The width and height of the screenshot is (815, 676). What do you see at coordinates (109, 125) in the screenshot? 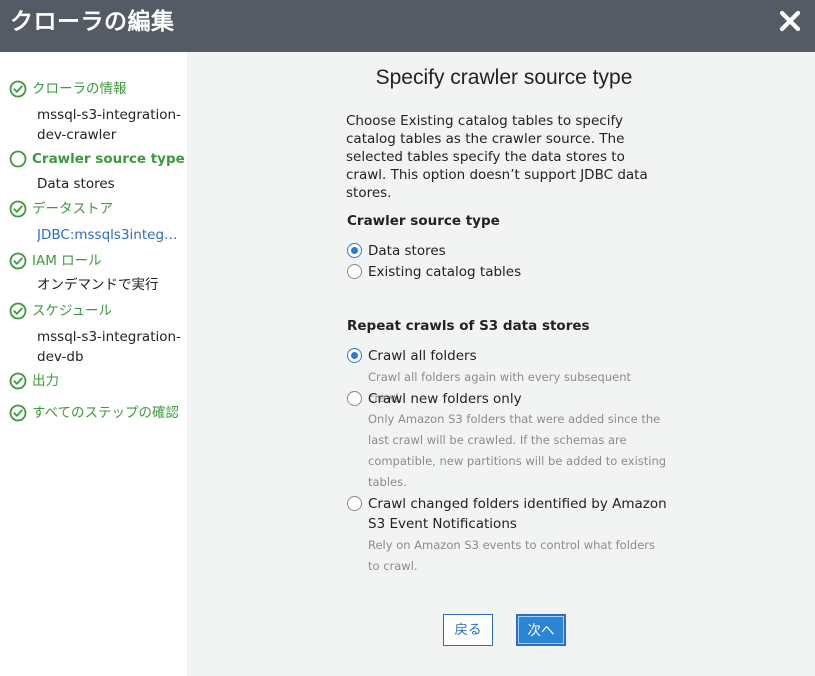
I see `sidebar-step-value: mssql-s3-integration-dev-crawler` at bounding box center [109, 125].